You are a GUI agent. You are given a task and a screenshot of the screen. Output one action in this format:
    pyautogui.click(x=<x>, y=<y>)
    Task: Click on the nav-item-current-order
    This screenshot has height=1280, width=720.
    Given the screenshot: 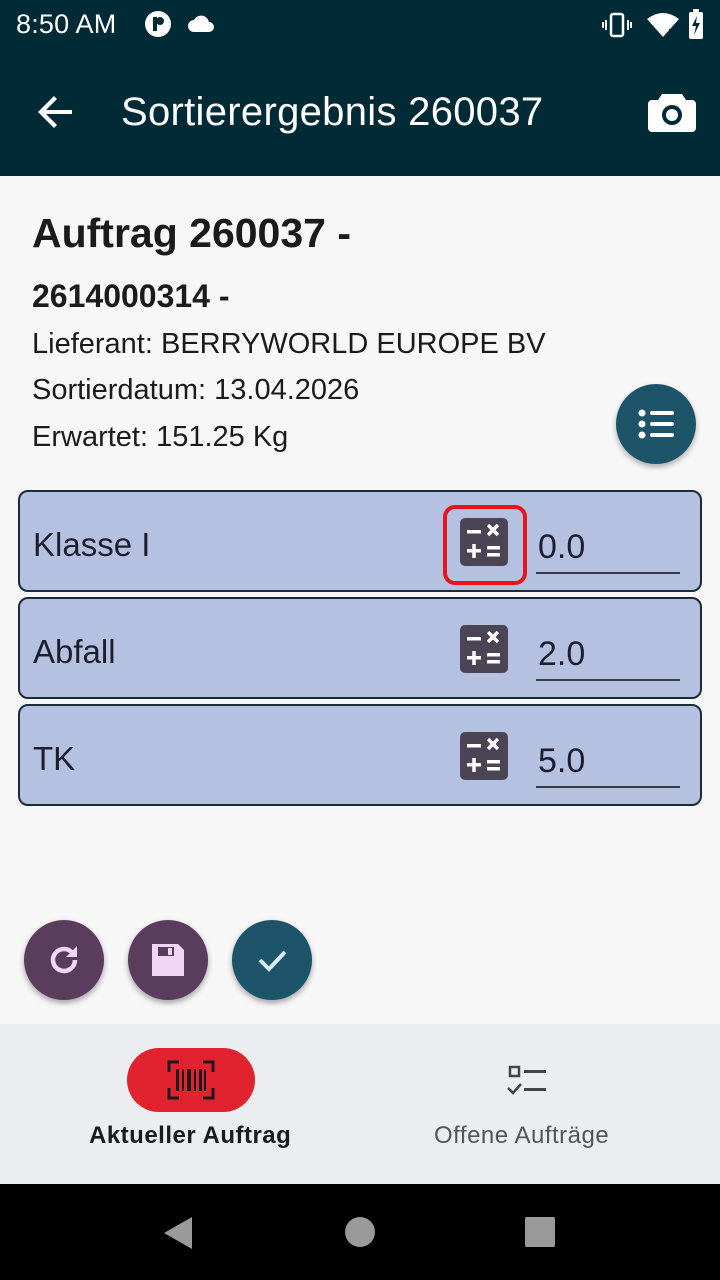 What is the action you would take?
    pyautogui.click(x=191, y=1080)
    